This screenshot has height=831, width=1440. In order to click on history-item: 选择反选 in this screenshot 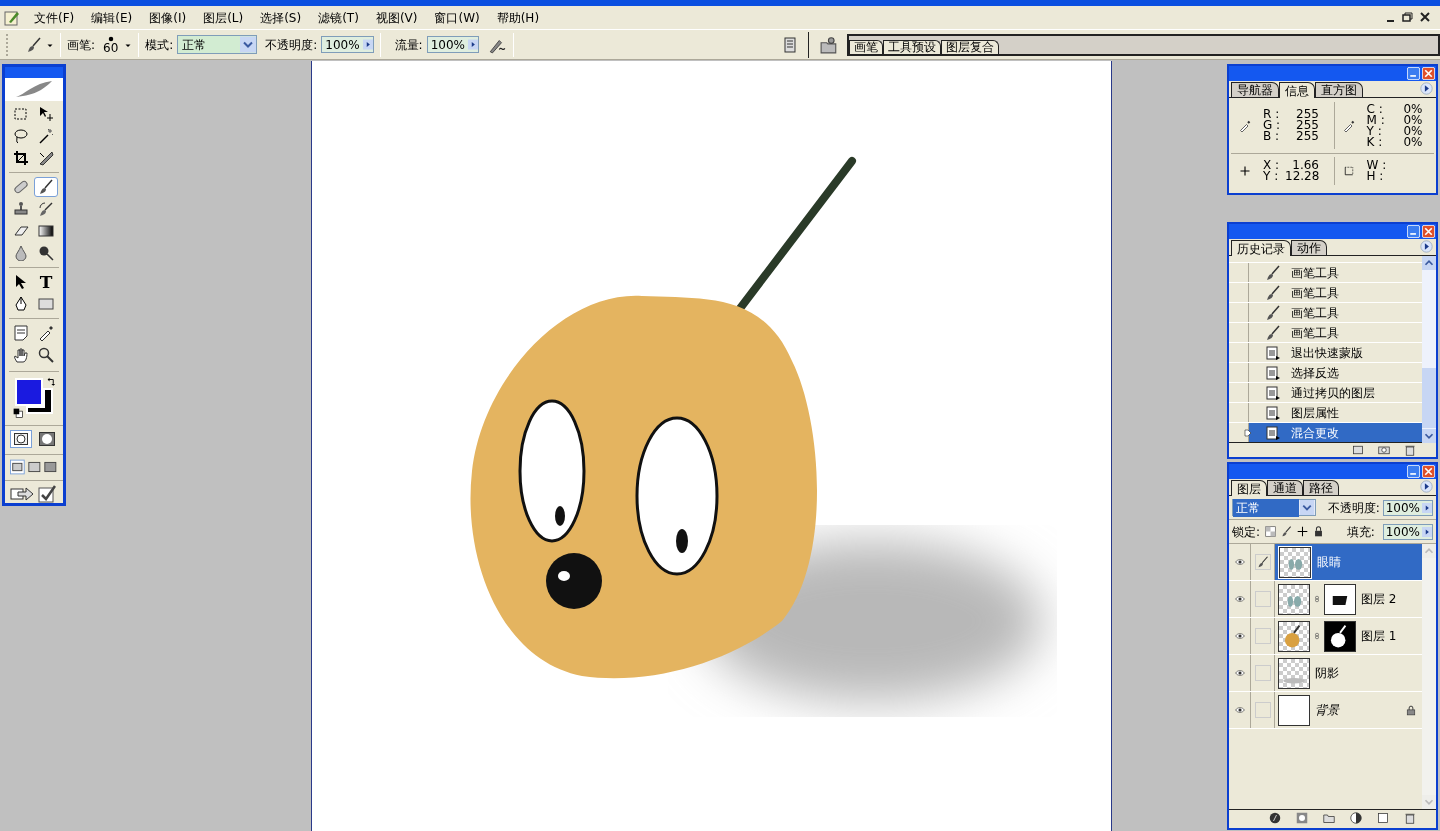, I will do `click(1325, 372)`.